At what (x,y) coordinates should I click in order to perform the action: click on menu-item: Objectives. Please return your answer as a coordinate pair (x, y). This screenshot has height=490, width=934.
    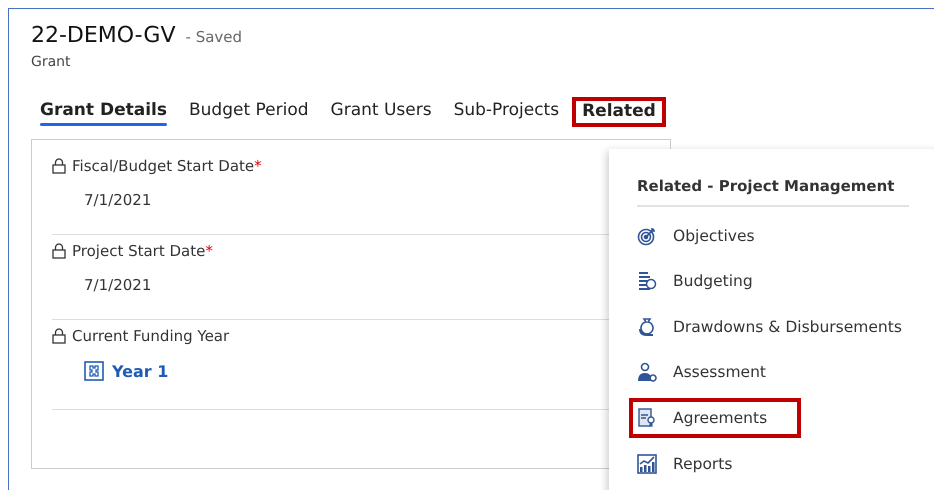
    Looking at the image, I should click on (709, 235).